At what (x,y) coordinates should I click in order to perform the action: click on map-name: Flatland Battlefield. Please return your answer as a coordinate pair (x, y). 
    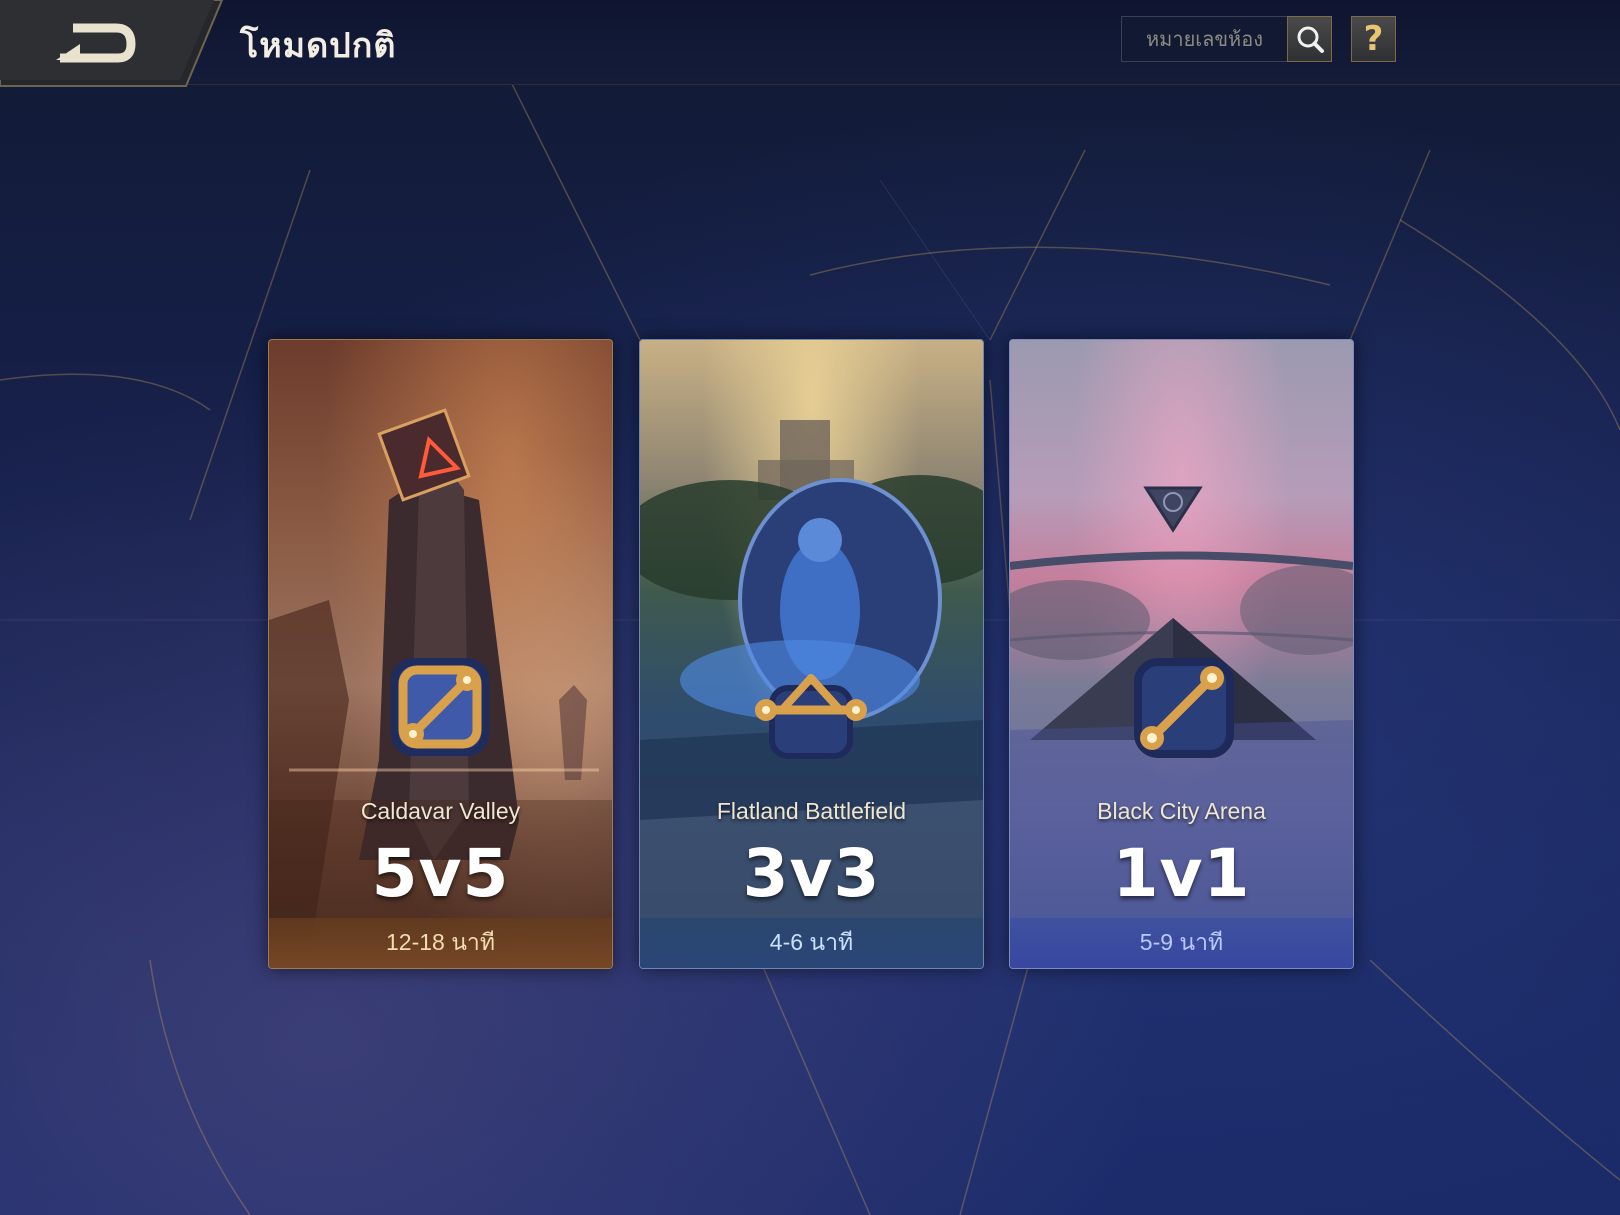
    Looking at the image, I should click on (811, 811).